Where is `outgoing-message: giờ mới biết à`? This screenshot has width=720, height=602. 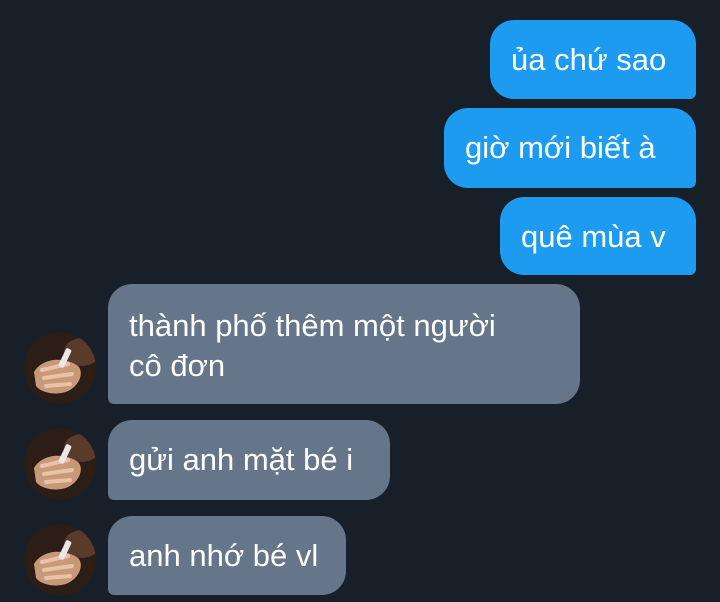 outgoing-message: giờ mới biết à is located at coordinates (570, 148).